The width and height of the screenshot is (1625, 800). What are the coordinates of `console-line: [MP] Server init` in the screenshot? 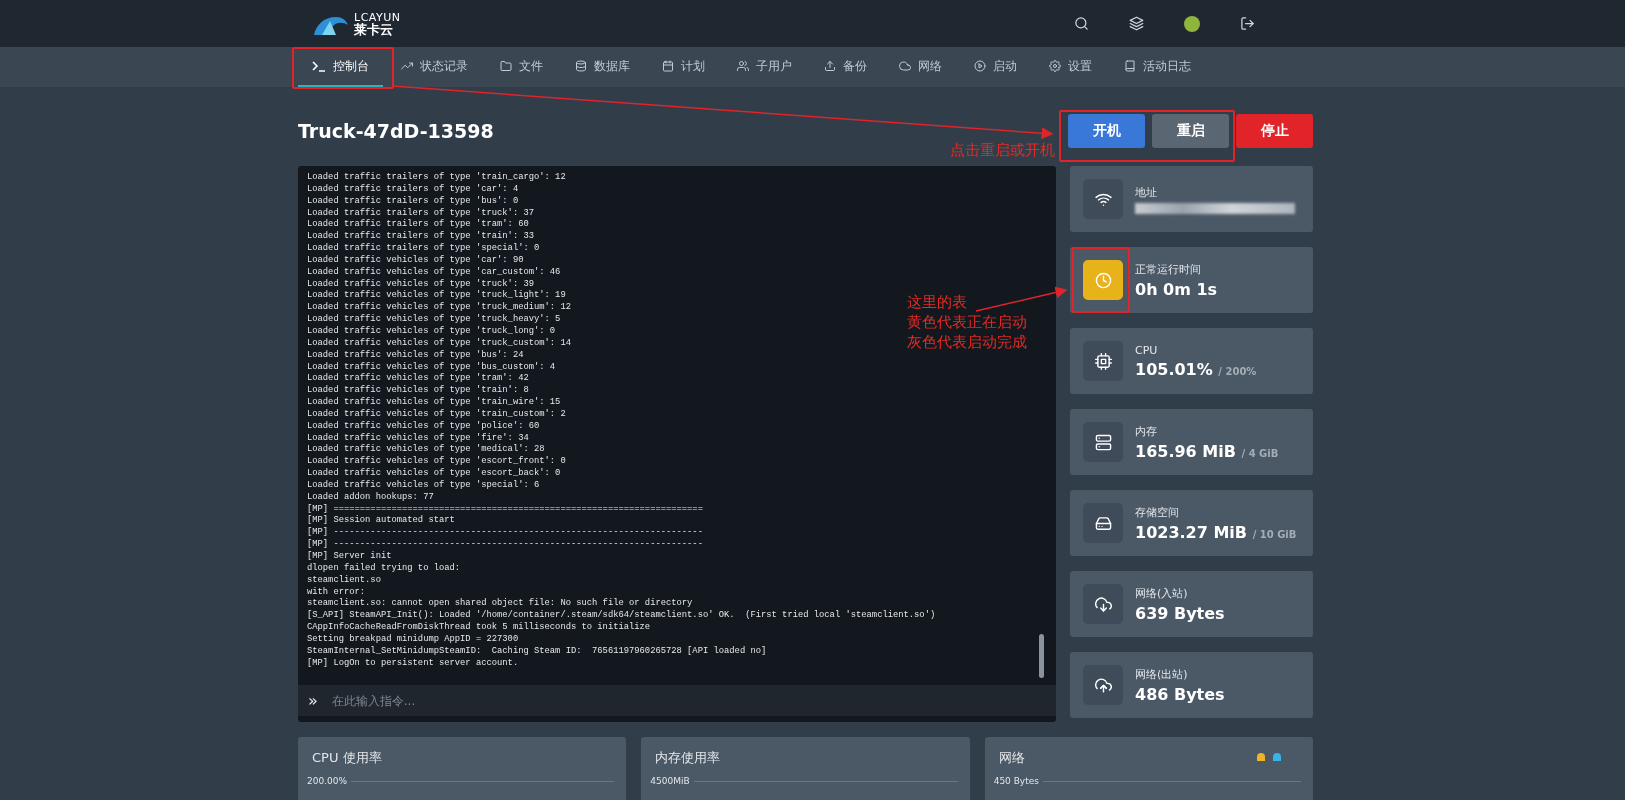 It's located at (349, 557).